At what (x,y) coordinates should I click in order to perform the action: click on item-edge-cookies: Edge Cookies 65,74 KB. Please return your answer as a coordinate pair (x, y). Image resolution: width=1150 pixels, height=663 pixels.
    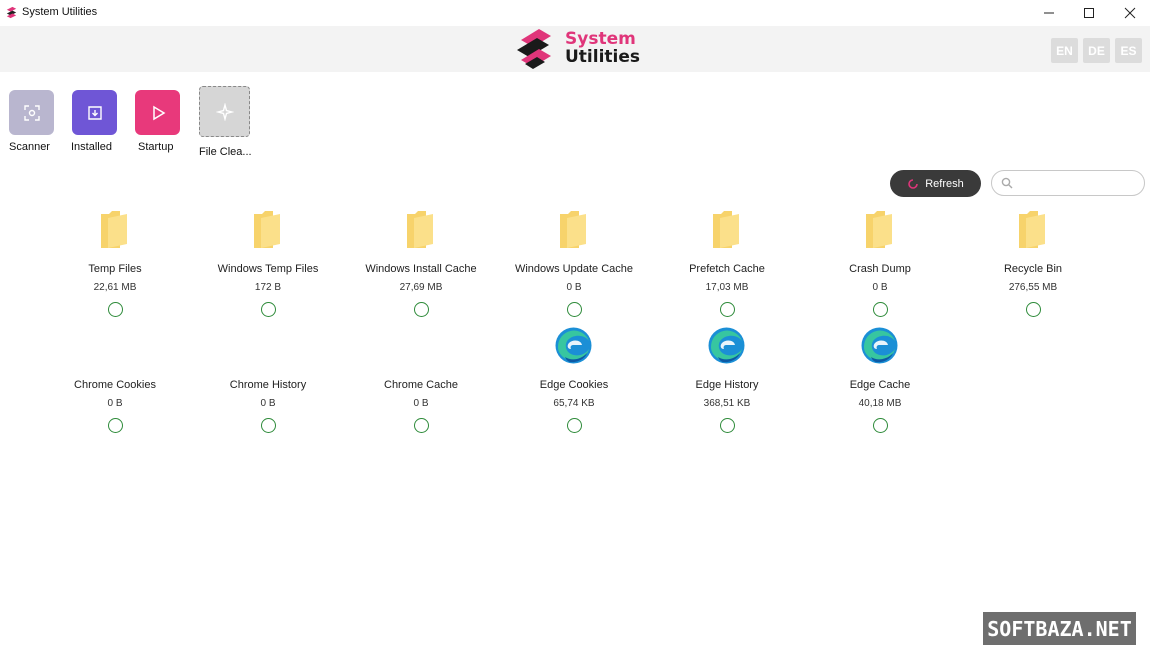
    Looking at the image, I should click on (574, 406).